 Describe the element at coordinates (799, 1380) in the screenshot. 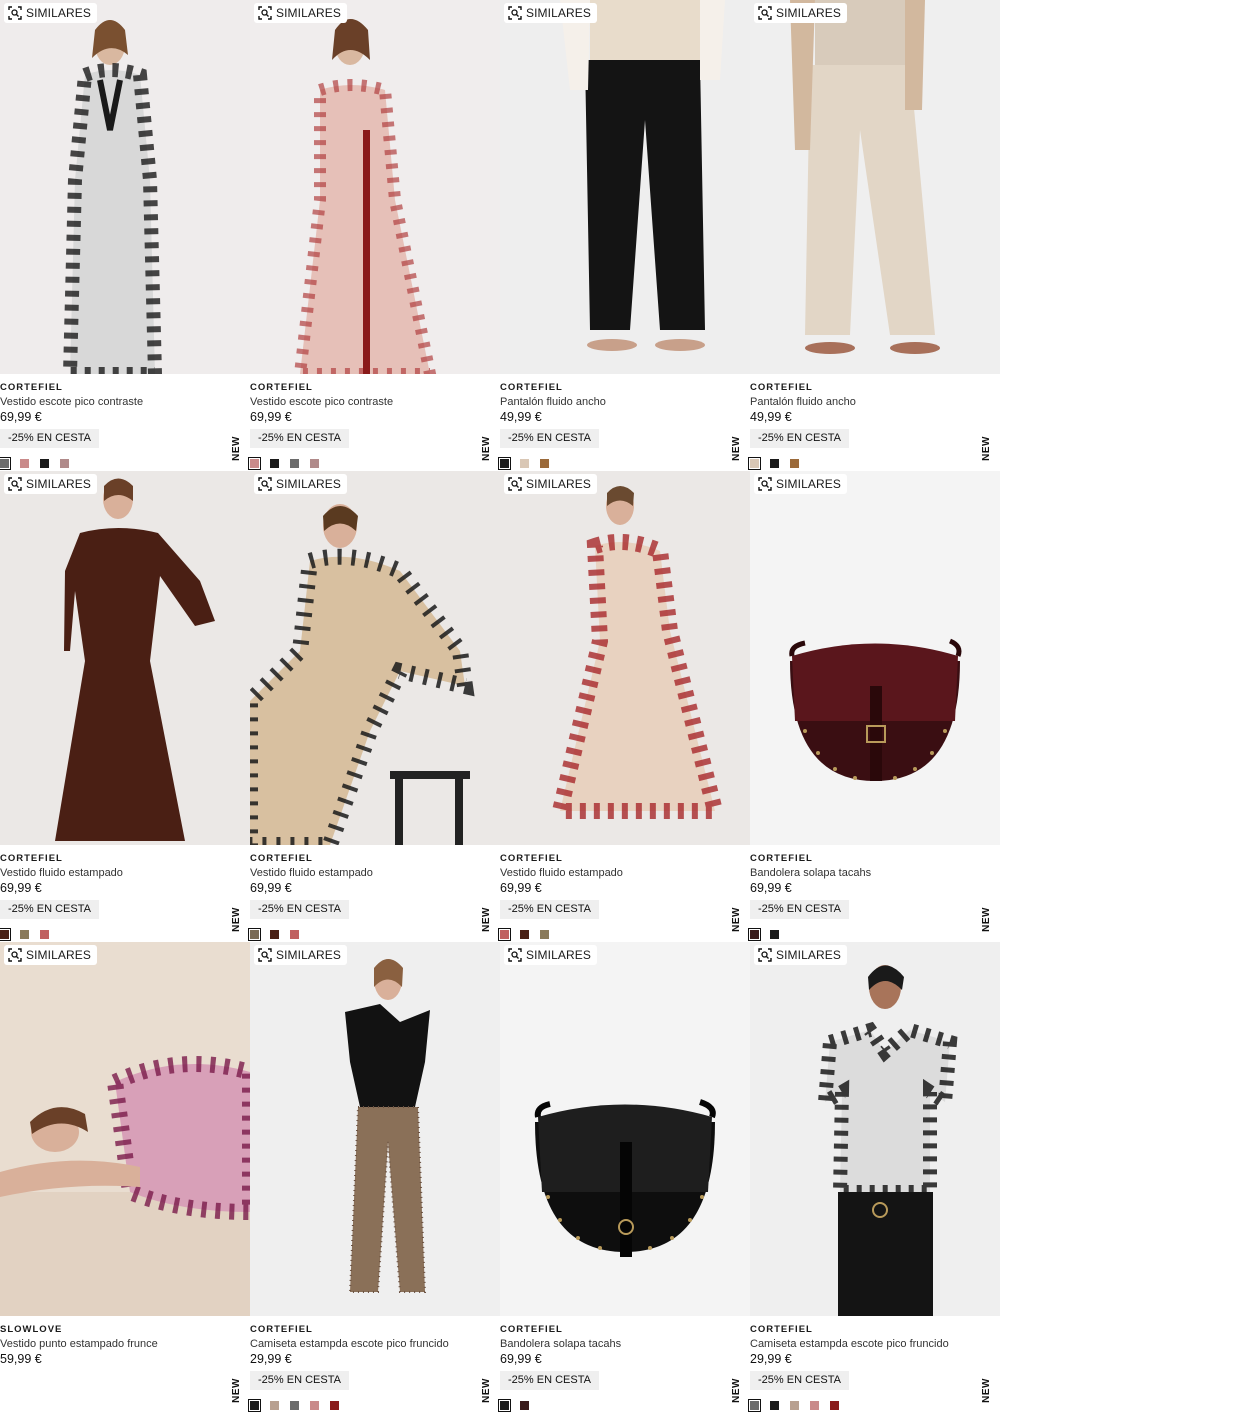

I see `promo-badge: -25% EN CESTA` at that location.